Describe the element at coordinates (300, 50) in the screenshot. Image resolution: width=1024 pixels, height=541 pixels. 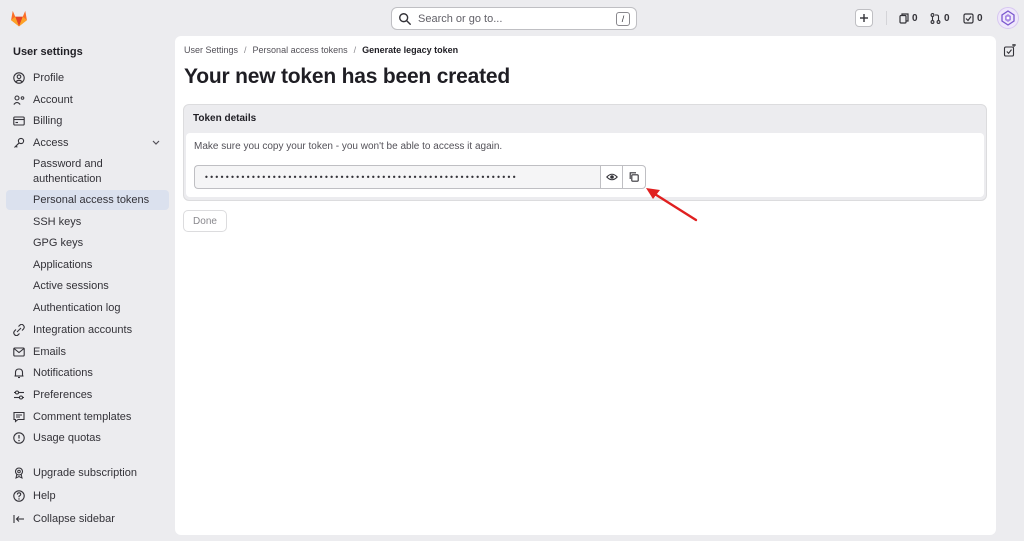
I see `breadcrumb-personal-access-tokens: Personal access tokens` at that location.